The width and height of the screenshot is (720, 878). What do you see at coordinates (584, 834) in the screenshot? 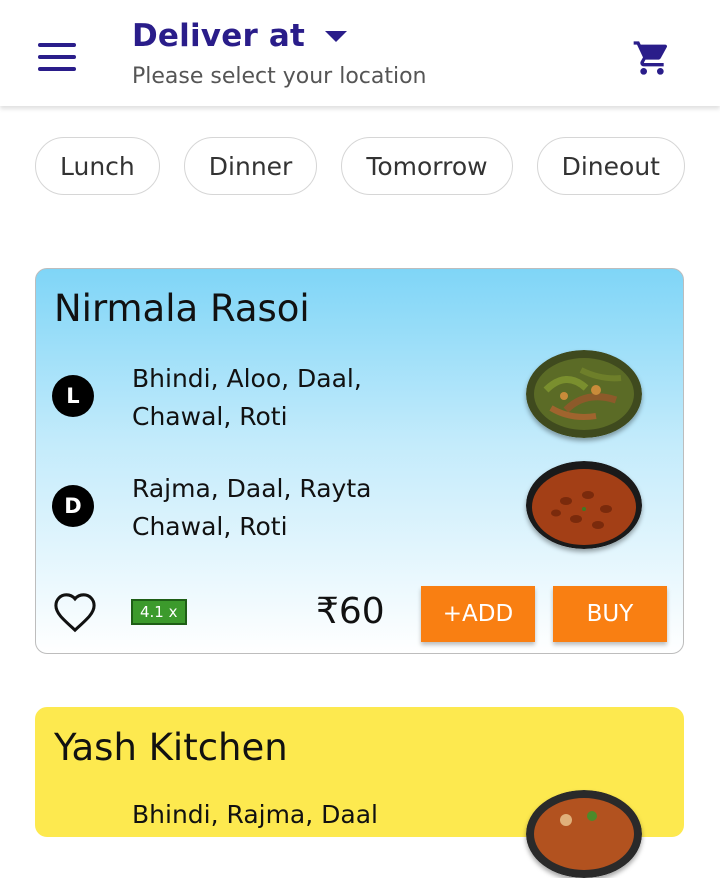
I see `dish-image` at bounding box center [584, 834].